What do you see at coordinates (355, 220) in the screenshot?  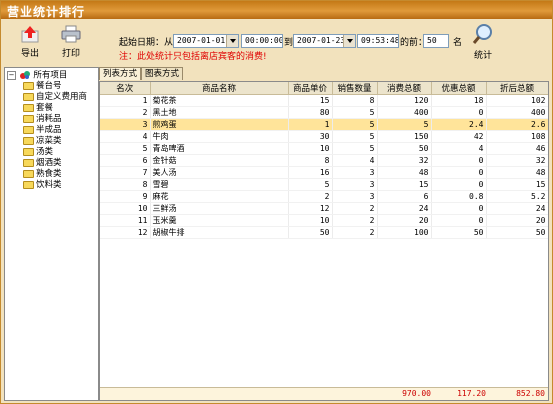 I see `table-cell: 2` at bounding box center [355, 220].